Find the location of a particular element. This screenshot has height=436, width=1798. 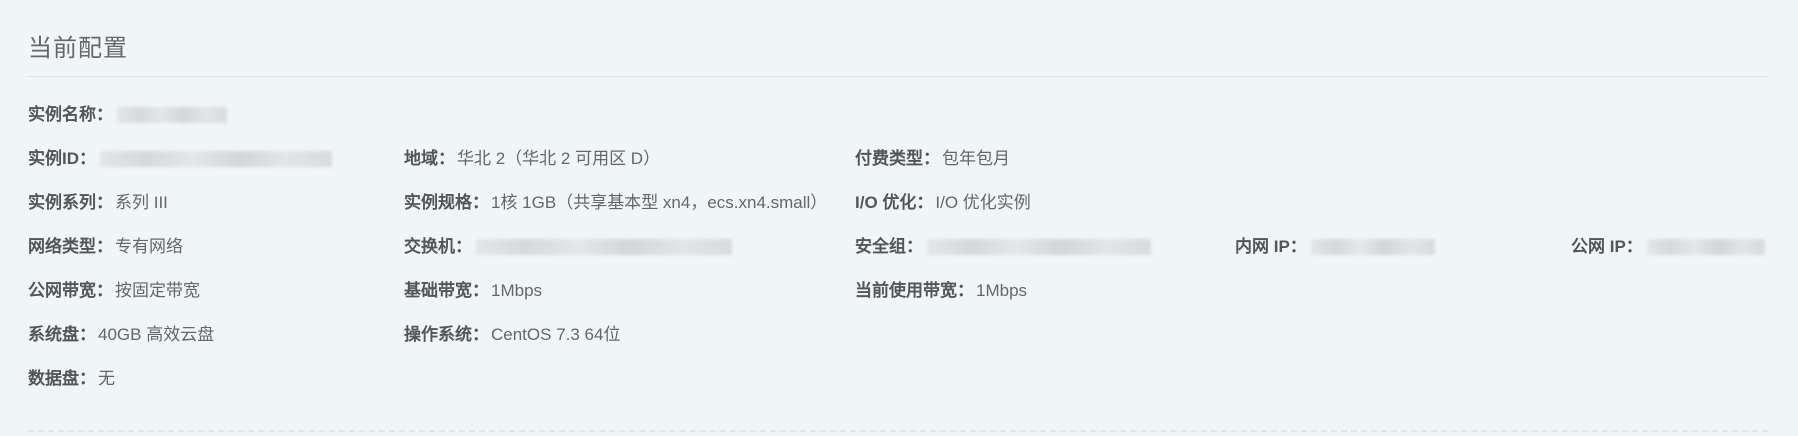

os-label: 操作系统 is located at coordinates (438, 334).